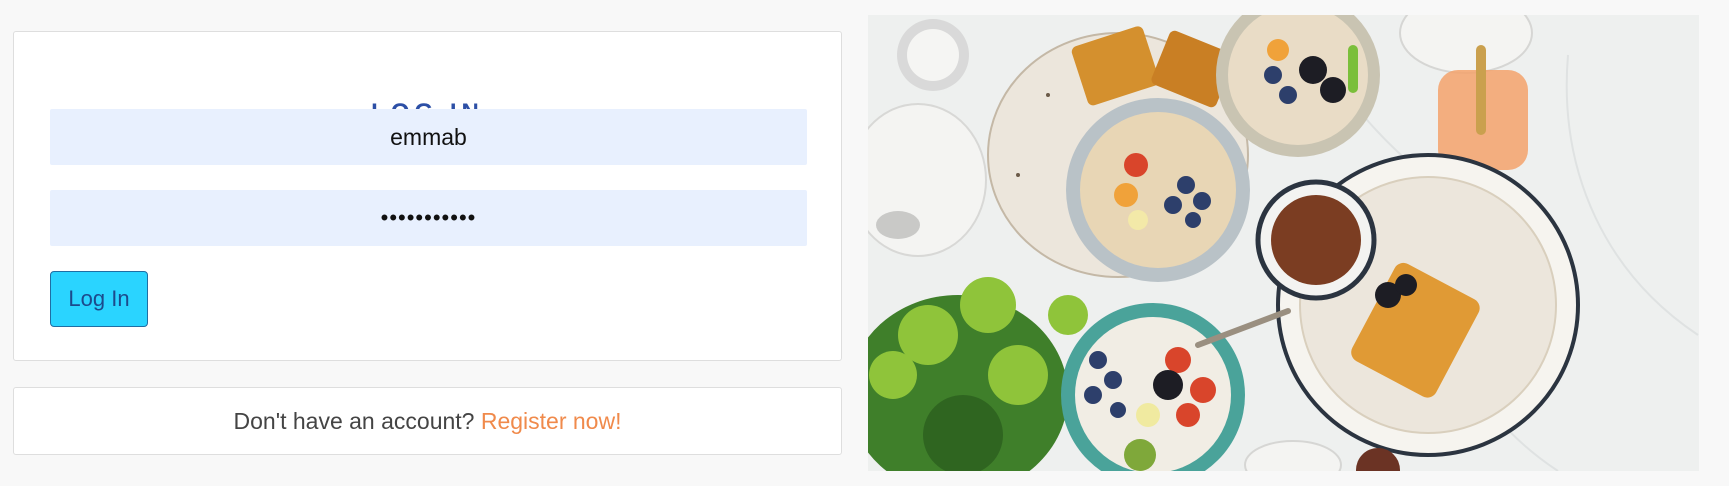  What do you see at coordinates (428, 218) in the screenshot?
I see `password-input` at bounding box center [428, 218].